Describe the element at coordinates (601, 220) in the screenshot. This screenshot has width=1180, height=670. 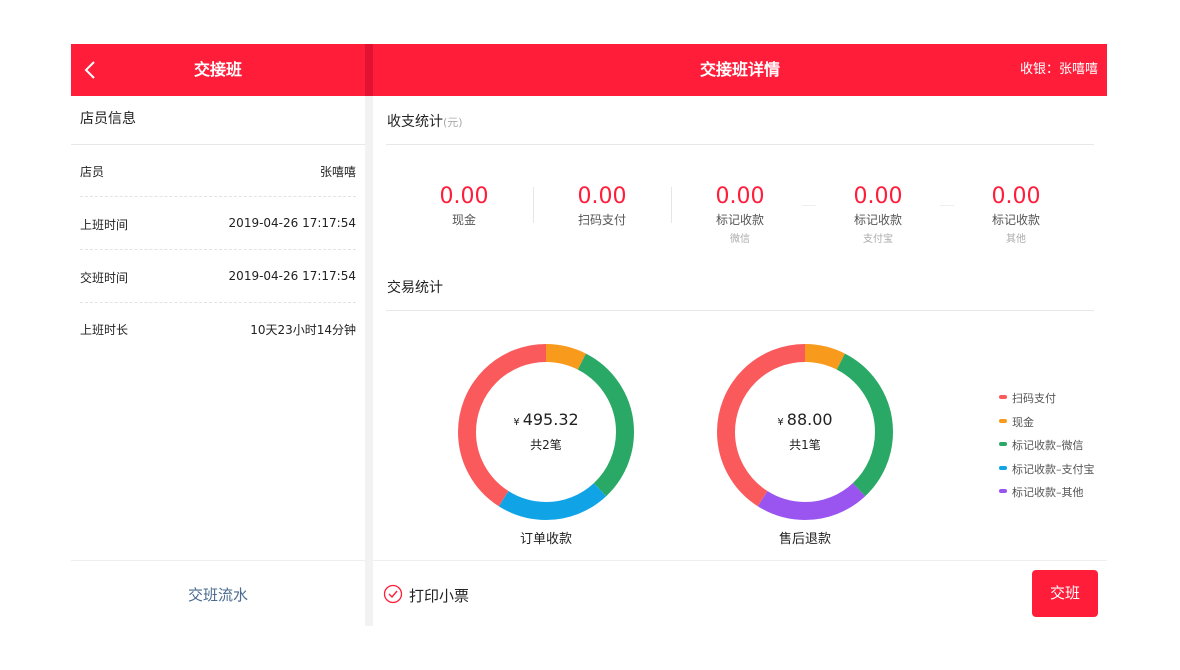
I see `stat-label: 扫码支付` at that location.